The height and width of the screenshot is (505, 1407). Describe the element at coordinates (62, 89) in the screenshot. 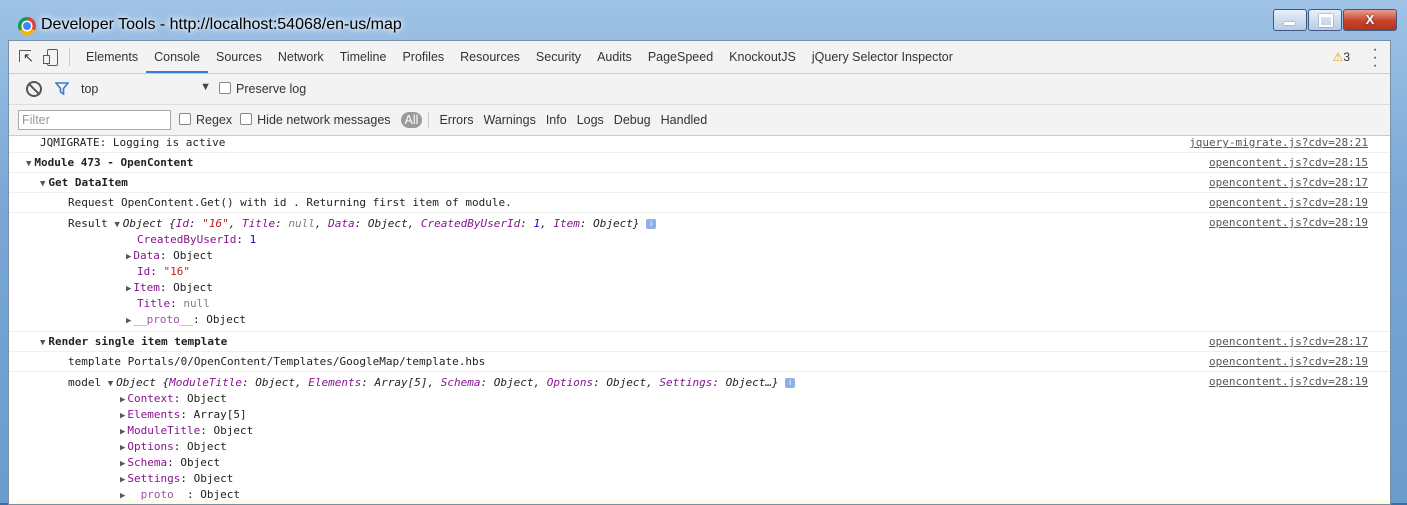

I see `filter-icon` at that location.